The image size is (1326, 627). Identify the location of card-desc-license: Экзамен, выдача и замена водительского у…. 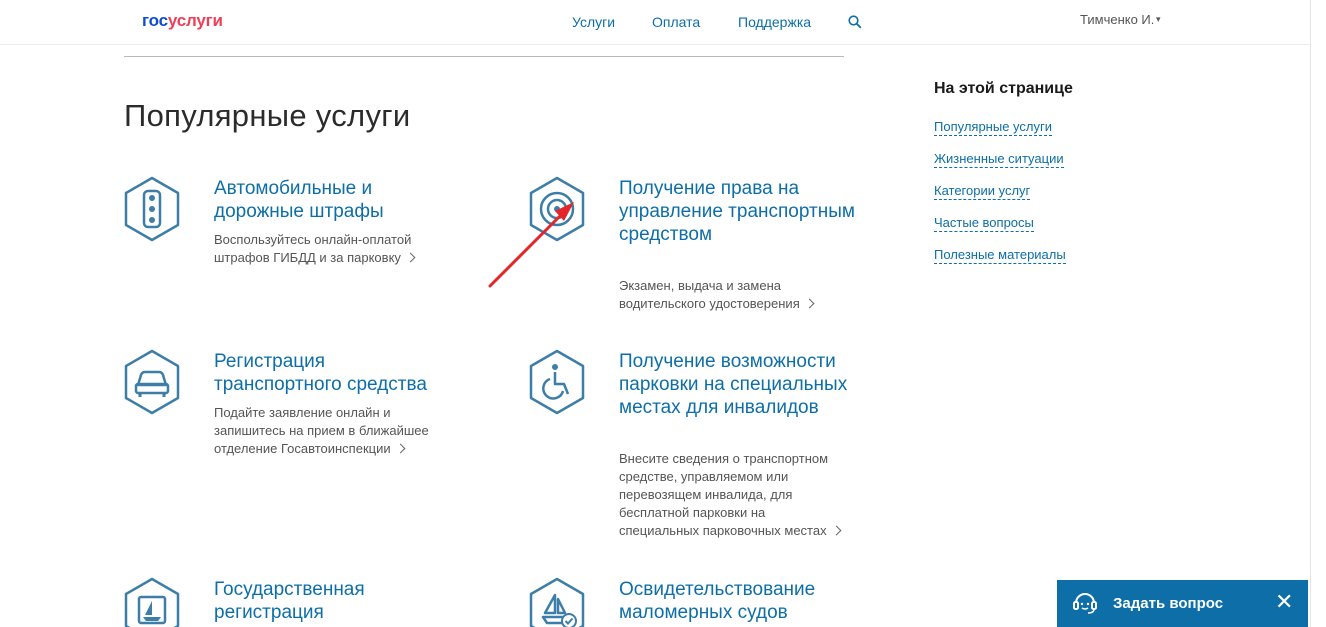
(717, 295).